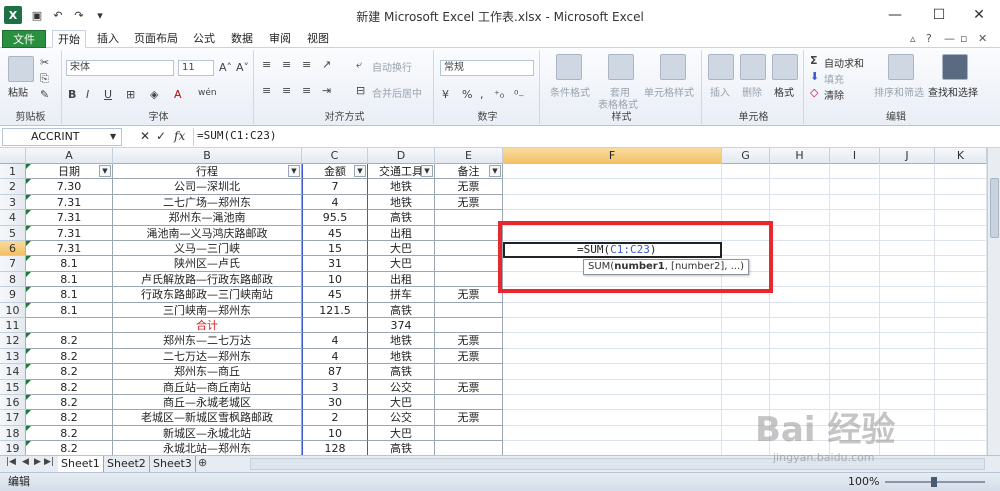  What do you see at coordinates (961, 418) in the screenshot?
I see `cell-k17` at bounding box center [961, 418].